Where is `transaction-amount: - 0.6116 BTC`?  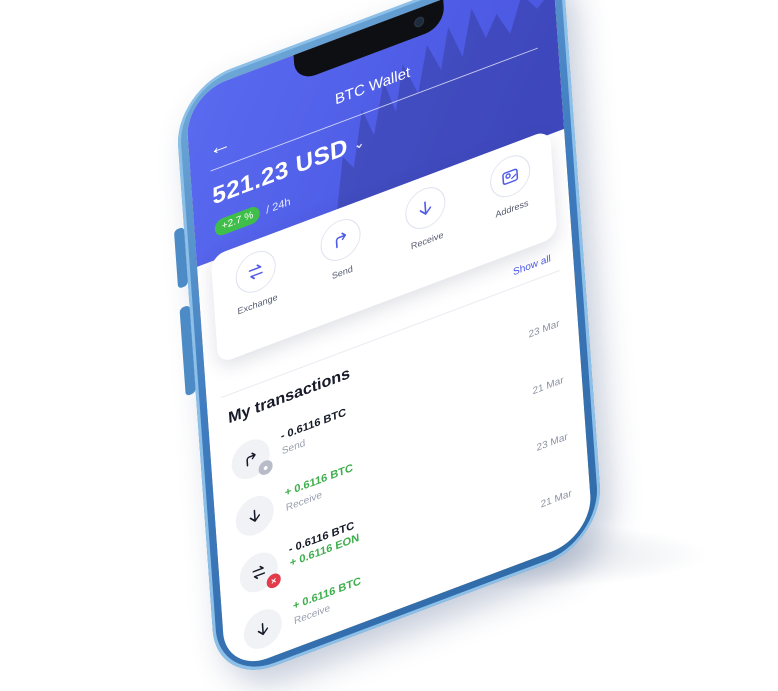 transaction-amount: - 0.6116 BTC is located at coordinates (313, 424).